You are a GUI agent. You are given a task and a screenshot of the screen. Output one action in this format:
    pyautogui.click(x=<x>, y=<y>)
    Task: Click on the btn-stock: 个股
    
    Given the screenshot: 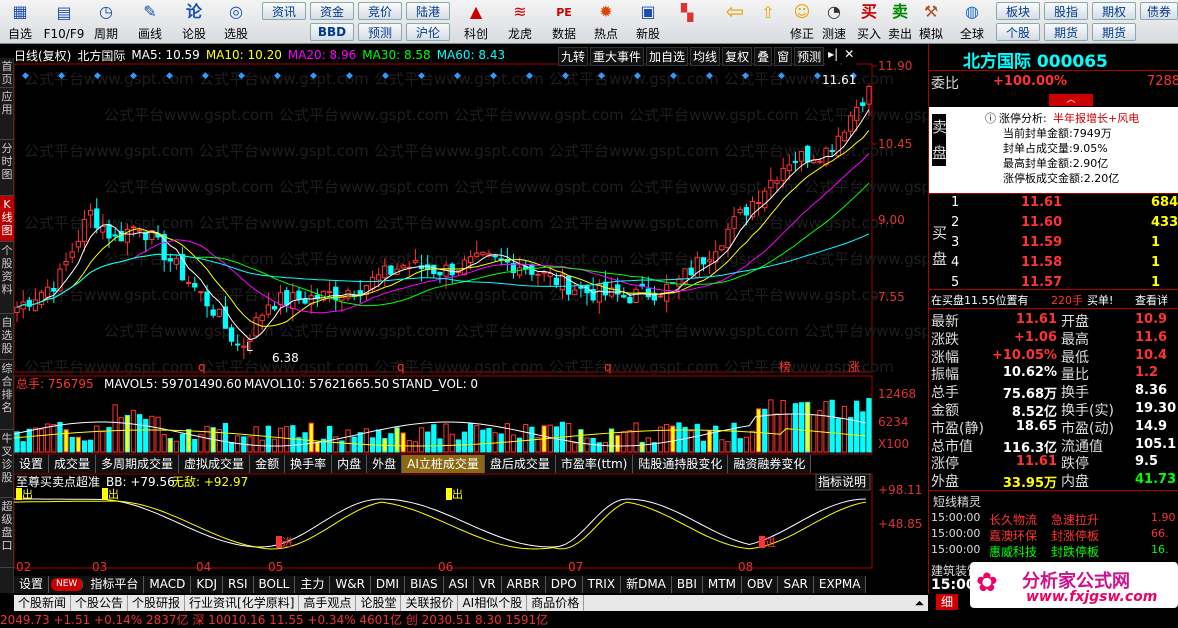 What is the action you would take?
    pyautogui.click(x=1018, y=32)
    